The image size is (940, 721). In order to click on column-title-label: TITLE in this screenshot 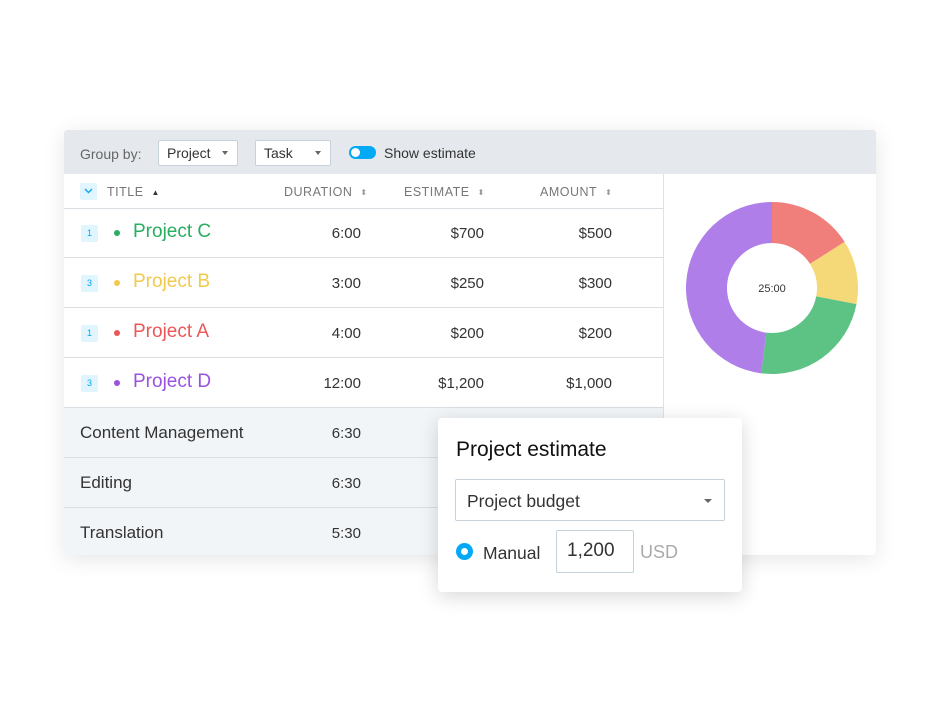, I will do `click(125, 192)`.